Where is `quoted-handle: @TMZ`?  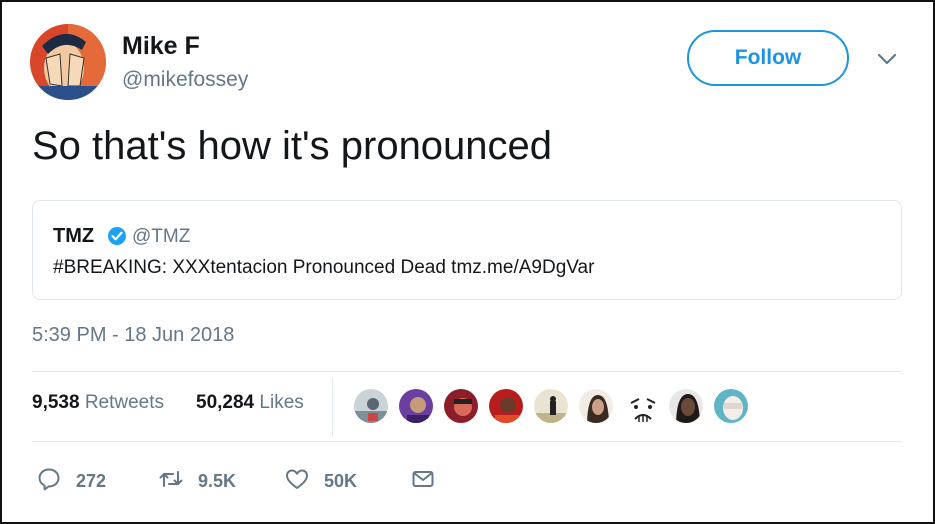
quoted-handle: @TMZ is located at coordinates (161, 236).